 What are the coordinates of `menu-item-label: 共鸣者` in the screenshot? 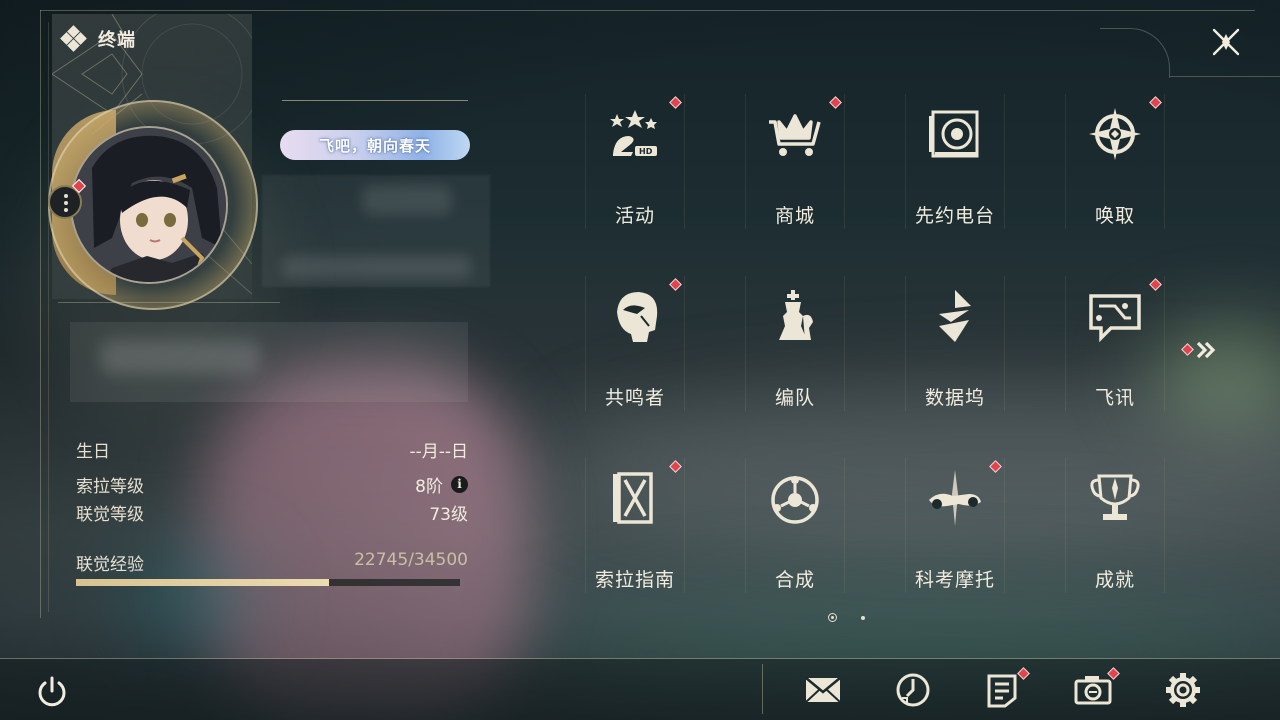 It's located at (634, 398).